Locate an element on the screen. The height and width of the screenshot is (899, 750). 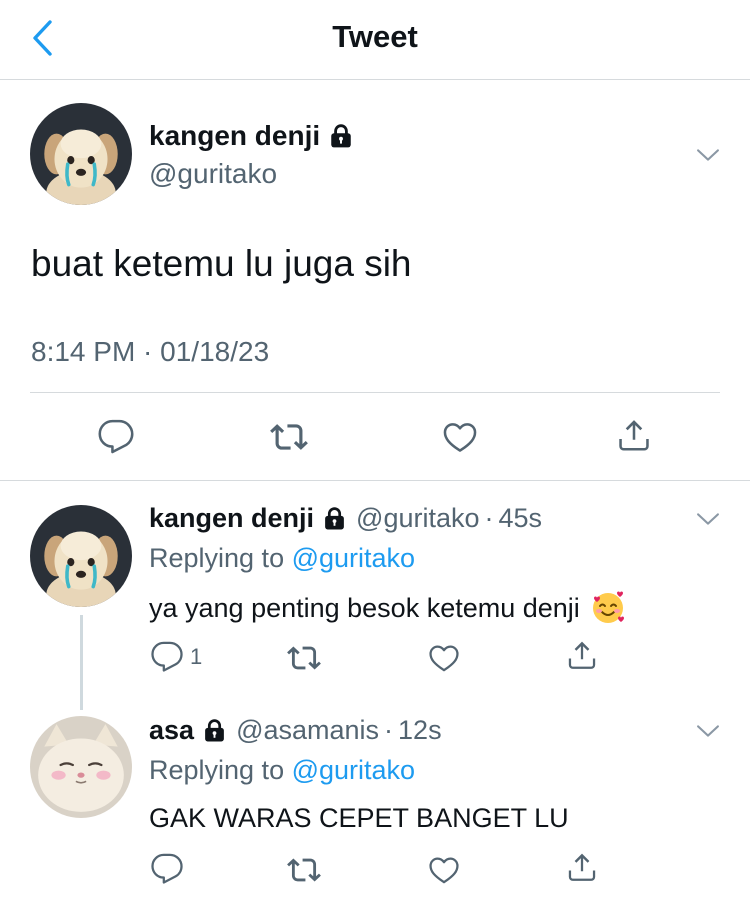
reply-count: 1 is located at coordinates (196, 656).